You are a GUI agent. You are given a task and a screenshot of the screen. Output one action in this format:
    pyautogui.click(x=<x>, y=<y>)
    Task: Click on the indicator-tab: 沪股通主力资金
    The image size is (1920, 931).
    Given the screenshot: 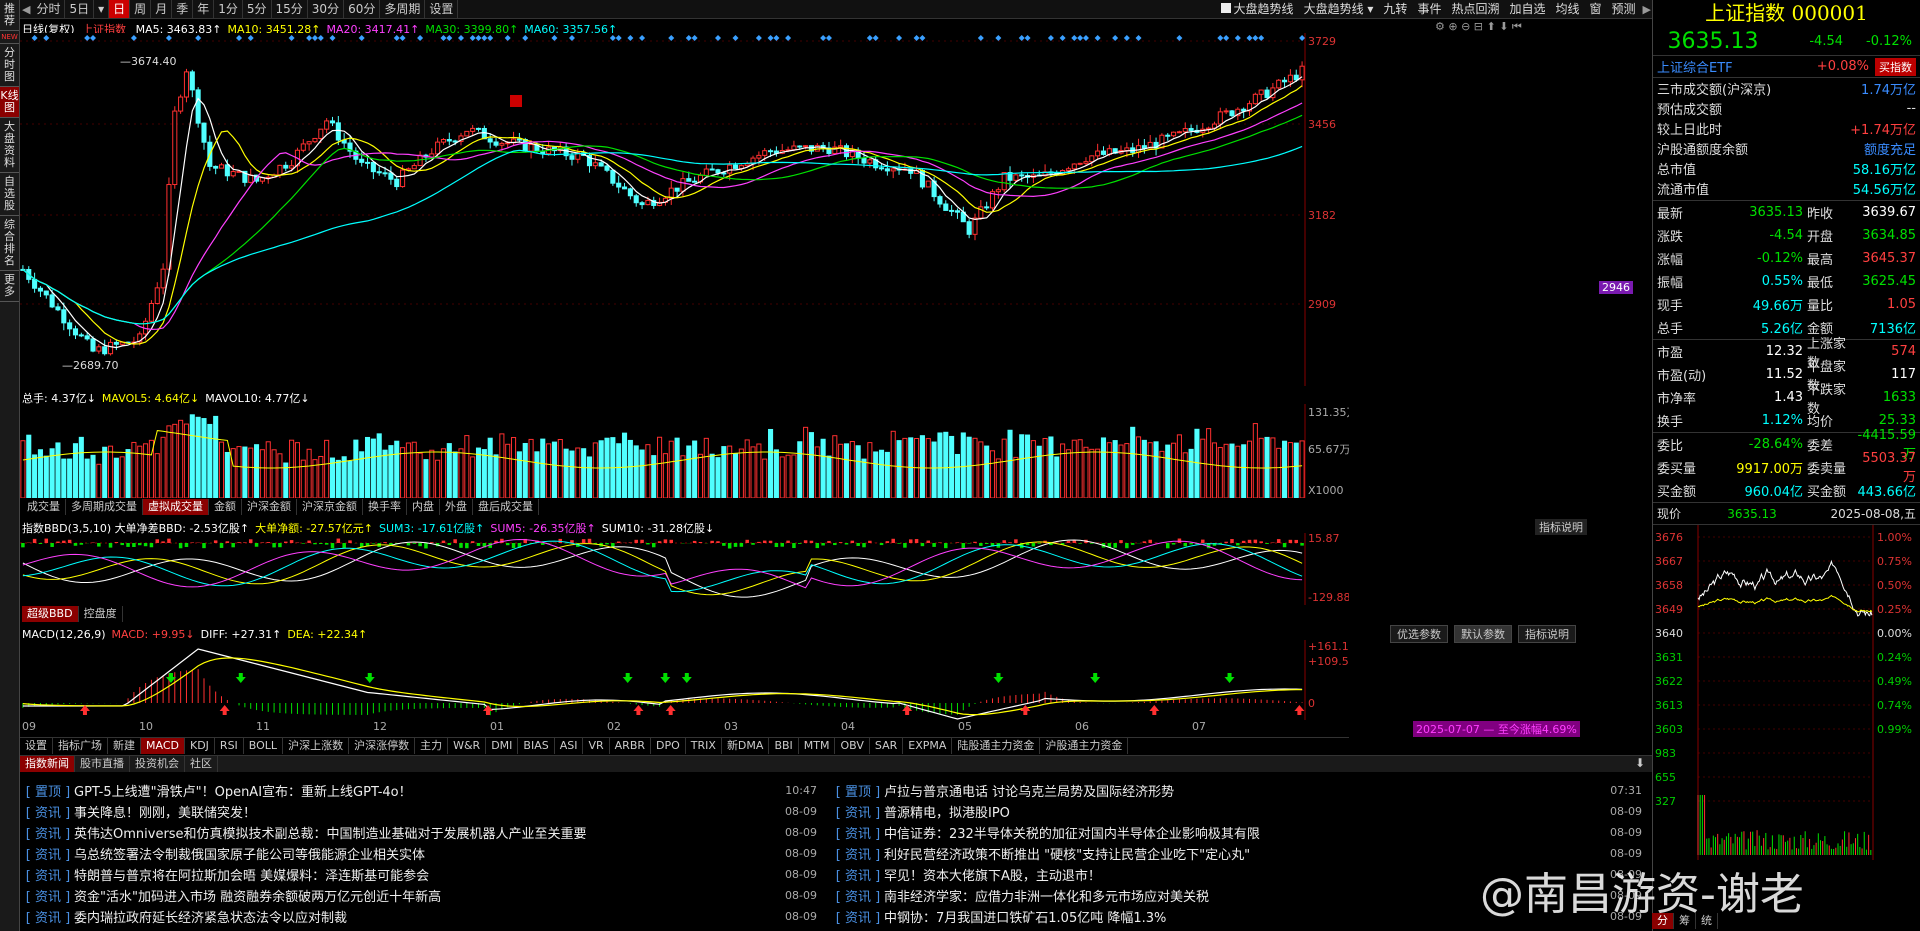 What is the action you would take?
    pyautogui.click(x=1084, y=746)
    